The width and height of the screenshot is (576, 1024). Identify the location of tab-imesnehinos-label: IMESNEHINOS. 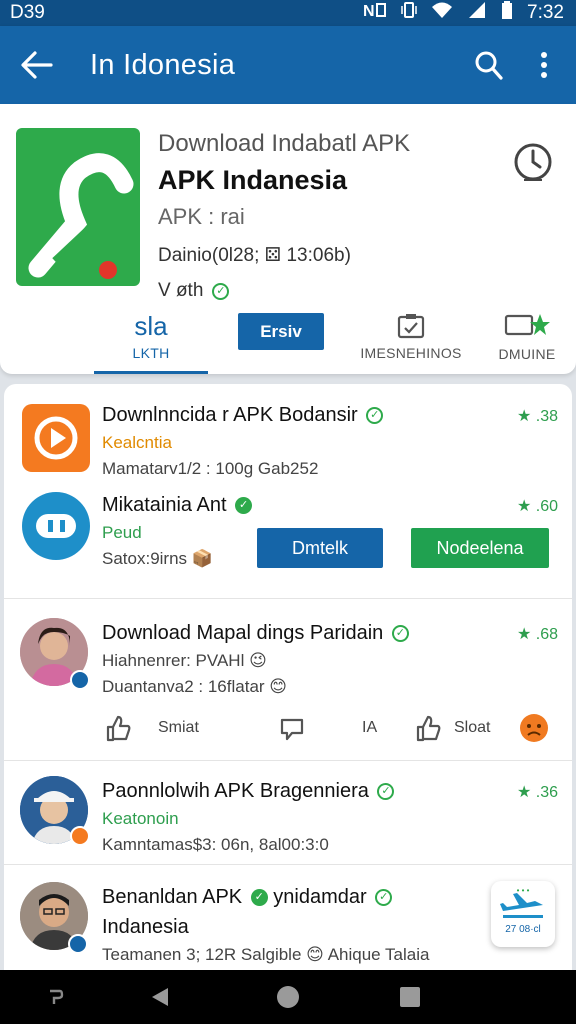
(411, 353).